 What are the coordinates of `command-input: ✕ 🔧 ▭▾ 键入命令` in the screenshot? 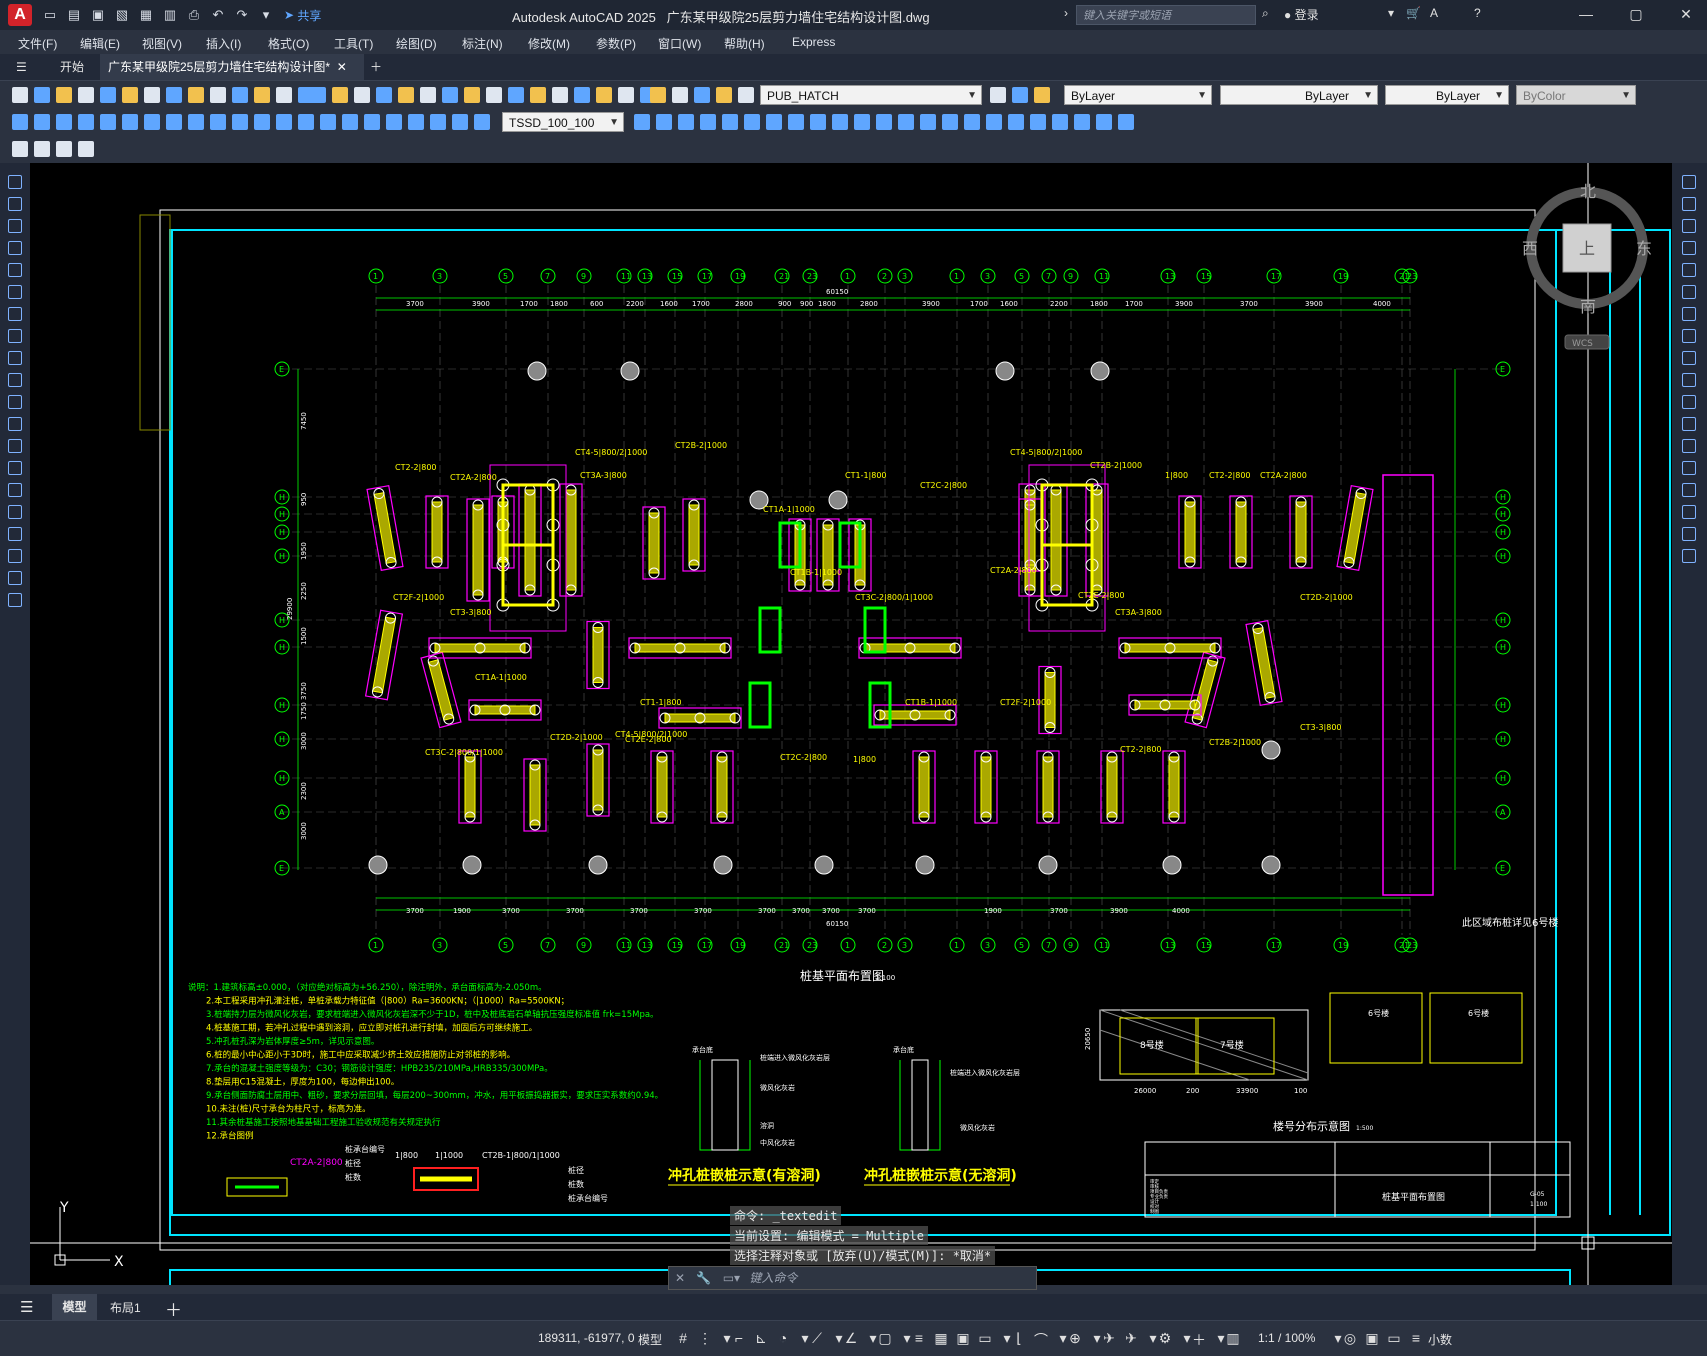 It's located at (852, 1278).